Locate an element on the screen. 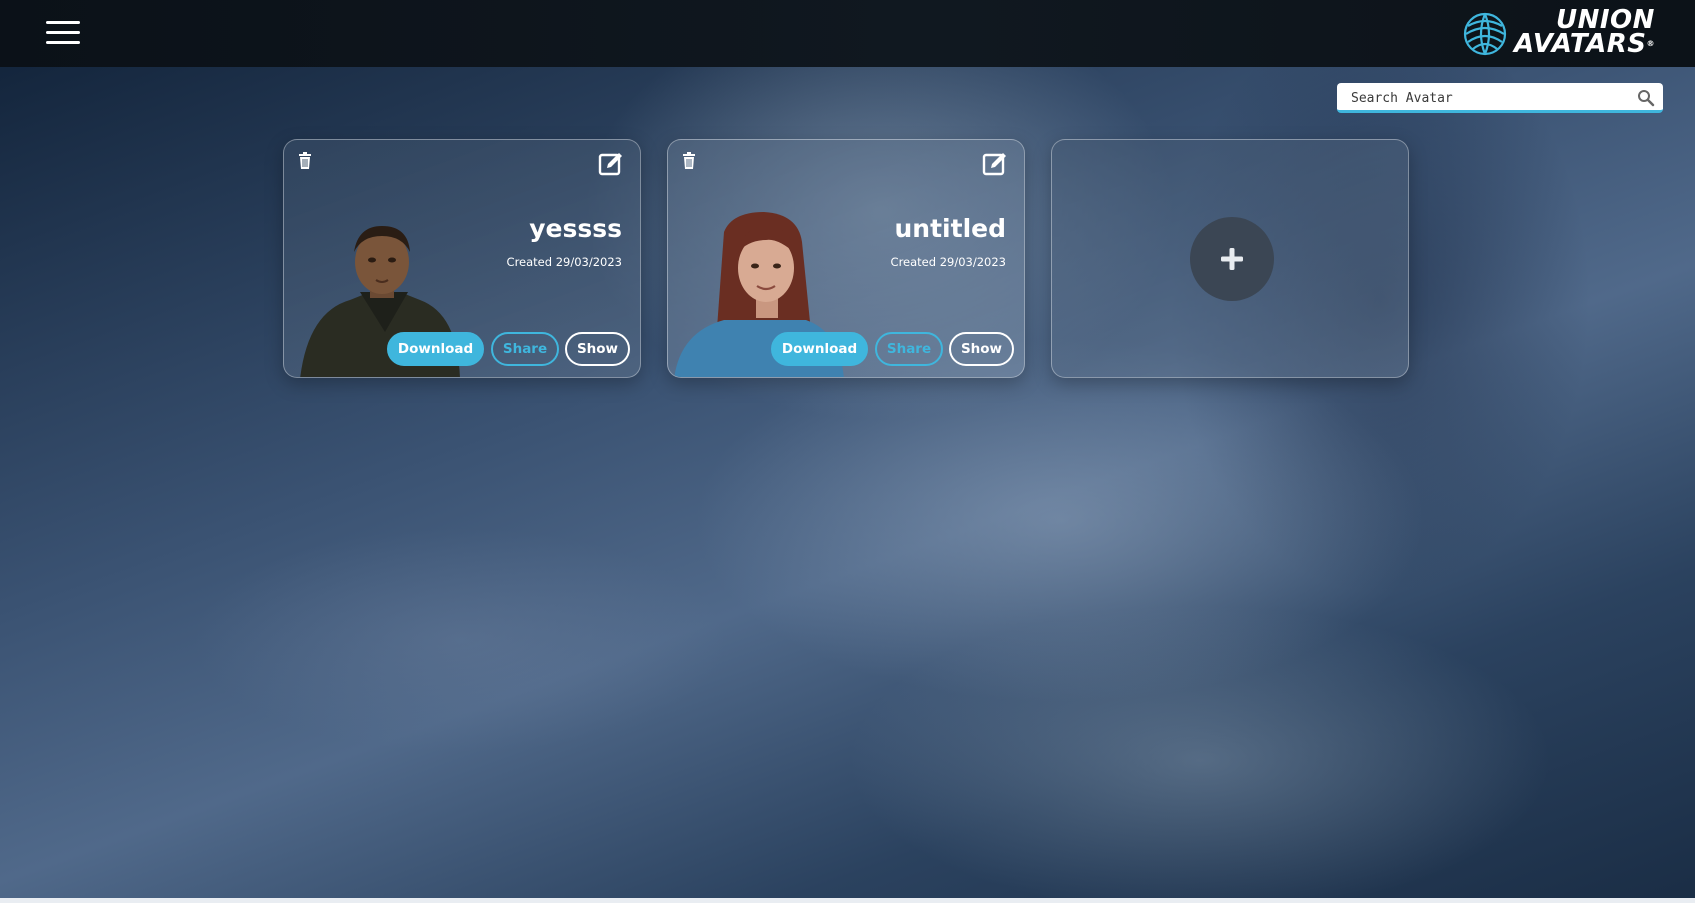 The image size is (1695, 903). add-avatar-button is located at coordinates (1232, 259).